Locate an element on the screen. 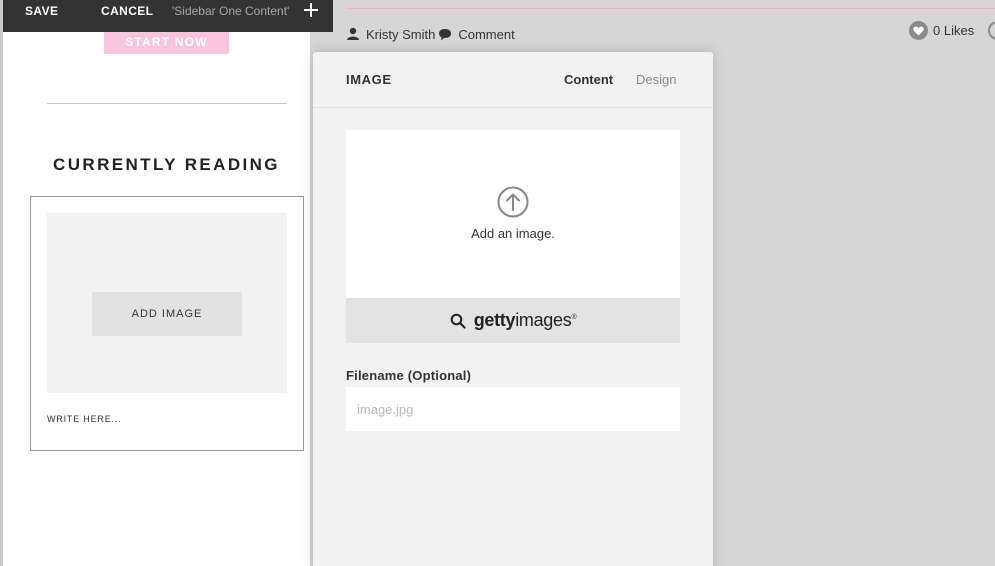  add-image-text: Add an image. is located at coordinates (513, 233).